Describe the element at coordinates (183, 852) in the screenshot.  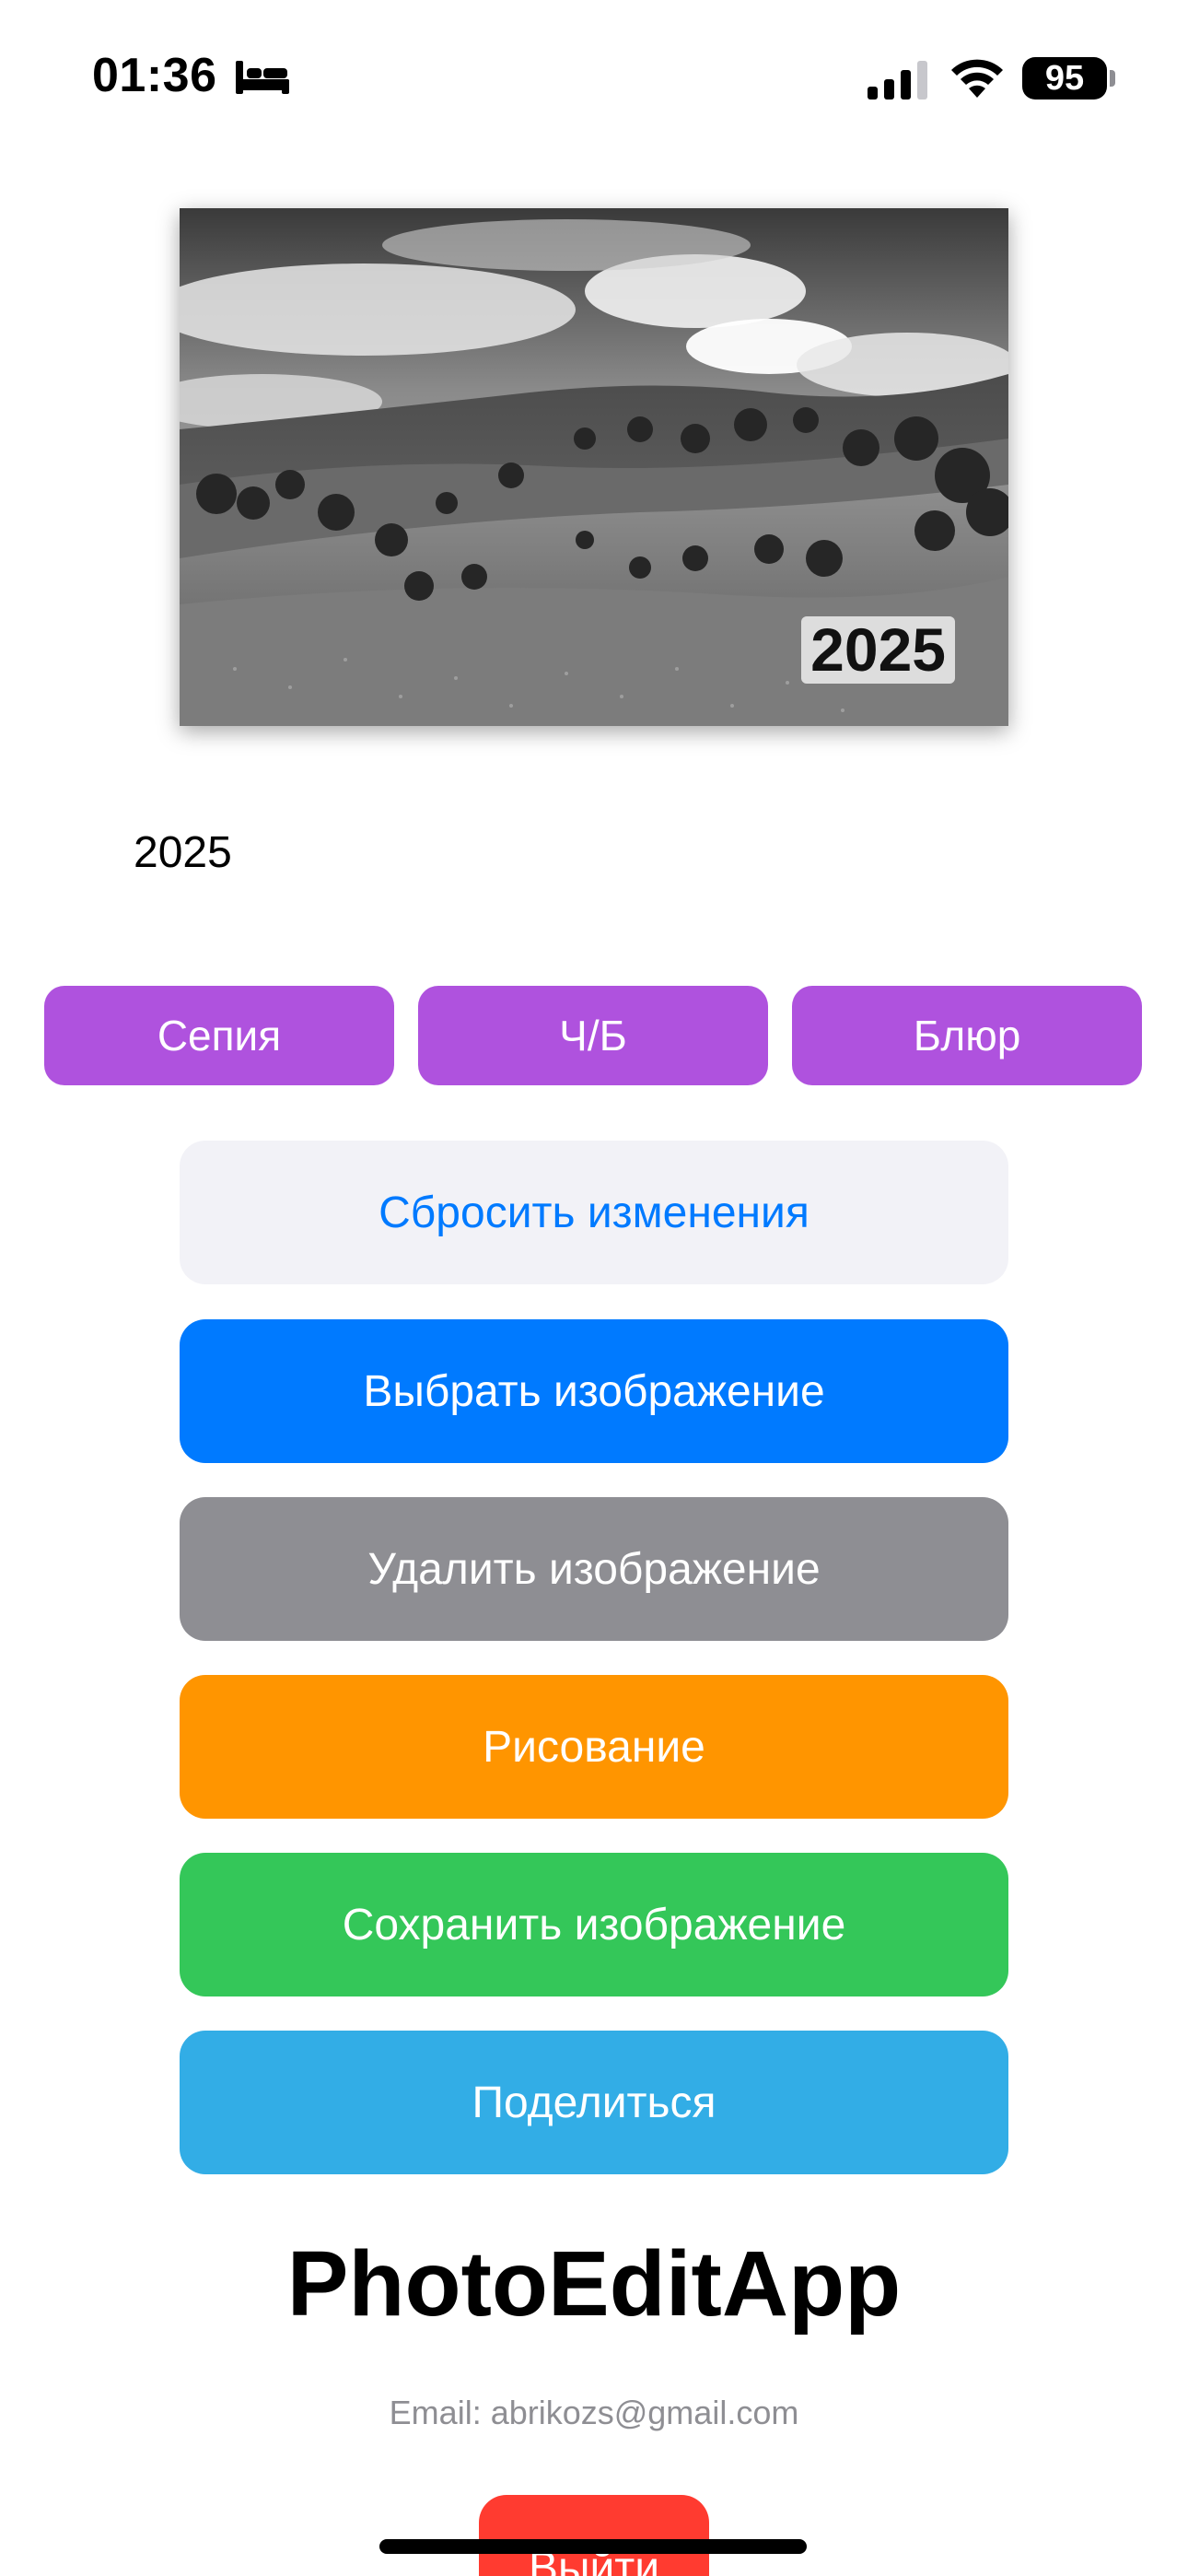
I see `photo-caption: 2025` at that location.